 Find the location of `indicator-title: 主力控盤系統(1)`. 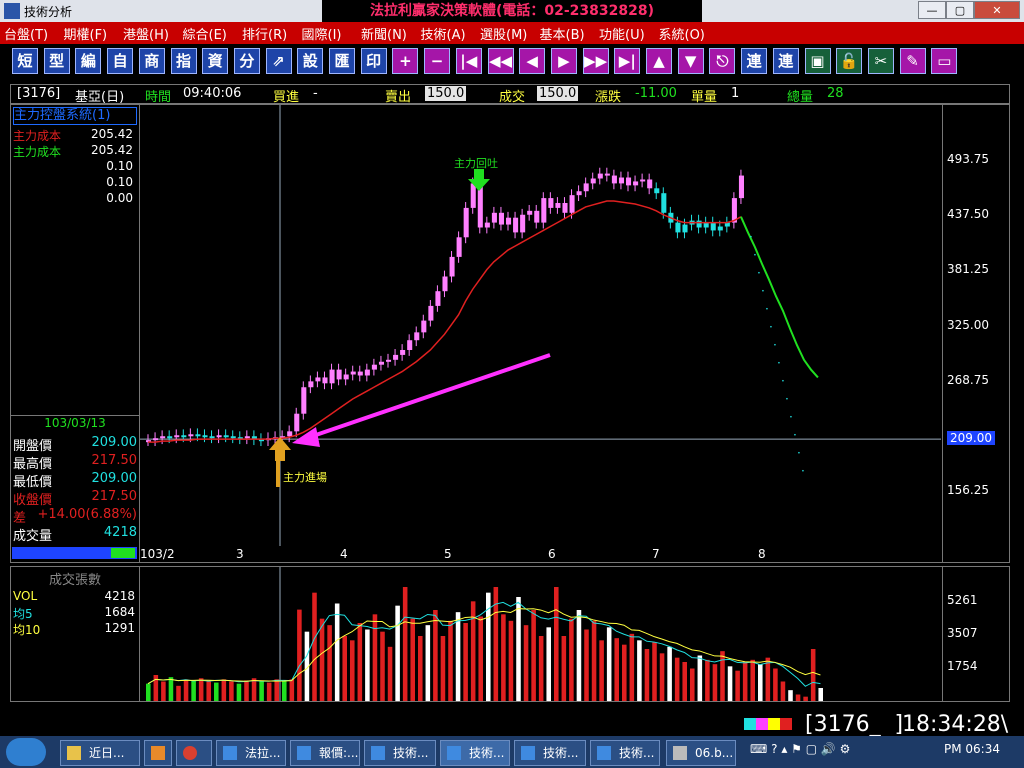

indicator-title: 主力控盤系統(1) is located at coordinates (75, 116).